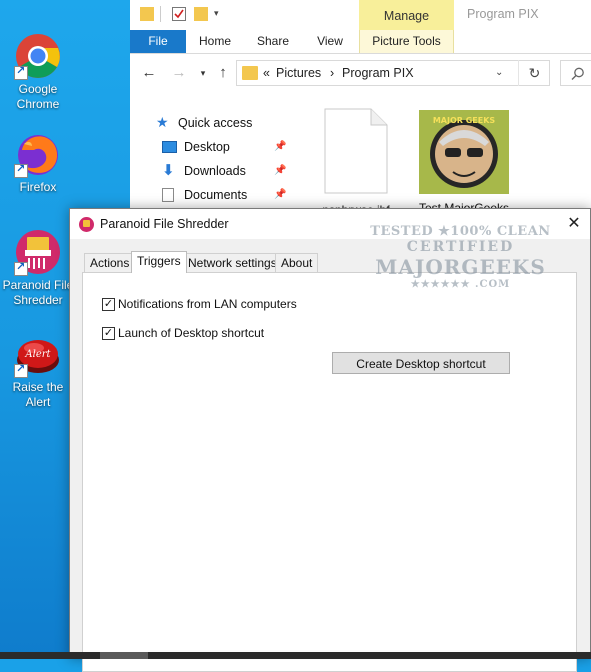  What do you see at coordinates (406, 41) in the screenshot?
I see `tab-picture-tools: Picture Tools` at bounding box center [406, 41].